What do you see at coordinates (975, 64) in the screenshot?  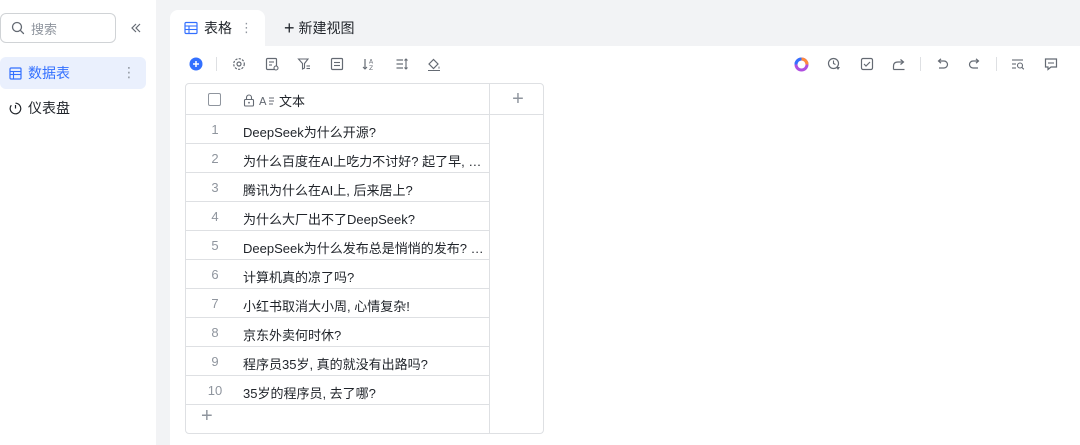 I see `redo-icon` at bounding box center [975, 64].